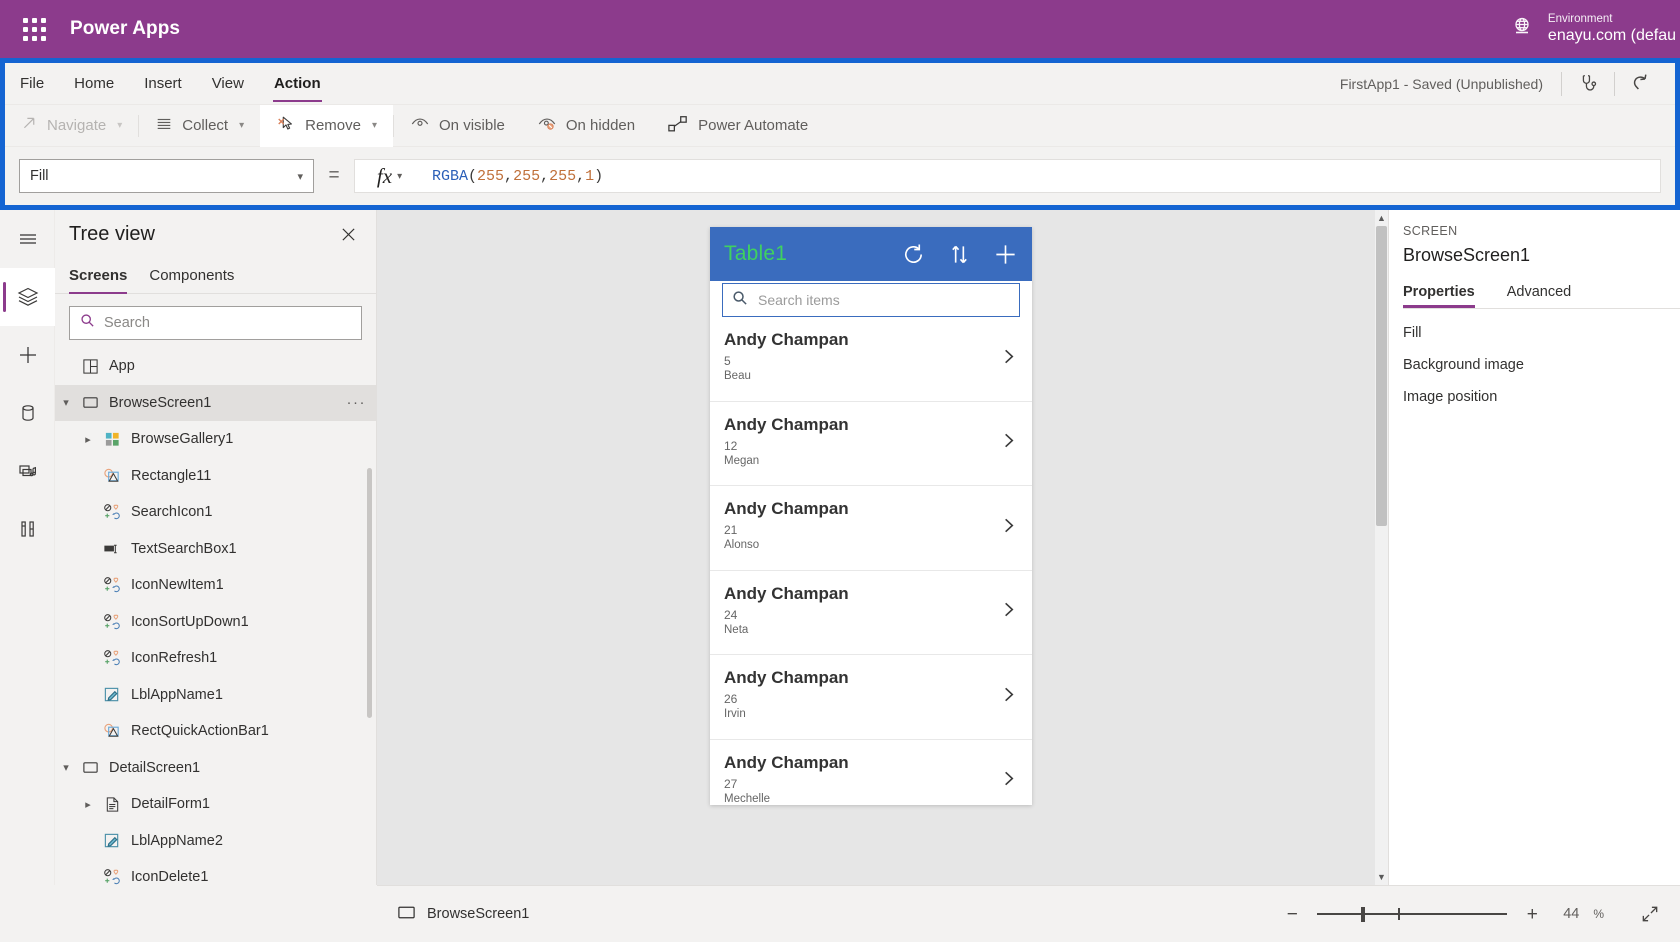  I want to click on formula-input: RGBA(255, 255, 255, 1), so click(1042, 176).